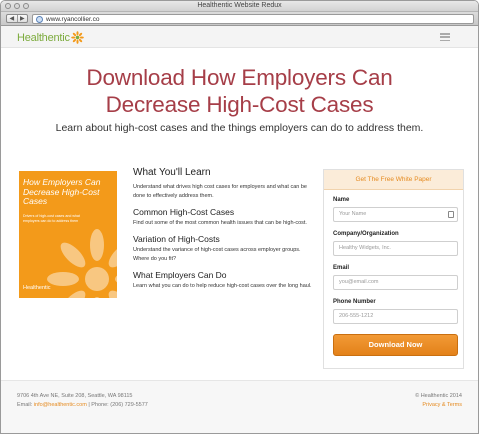 The height and width of the screenshot is (434, 479). What do you see at coordinates (451, 214) in the screenshot?
I see `contact-card-icon` at bounding box center [451, 214].